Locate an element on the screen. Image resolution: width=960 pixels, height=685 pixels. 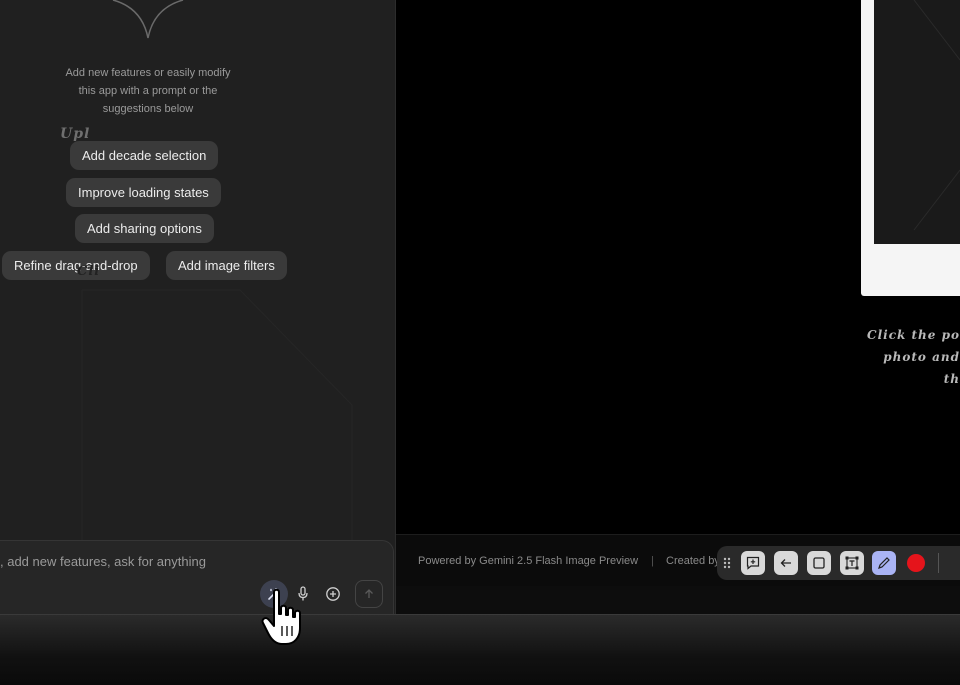
send-button is located at coordinates (369, 594).